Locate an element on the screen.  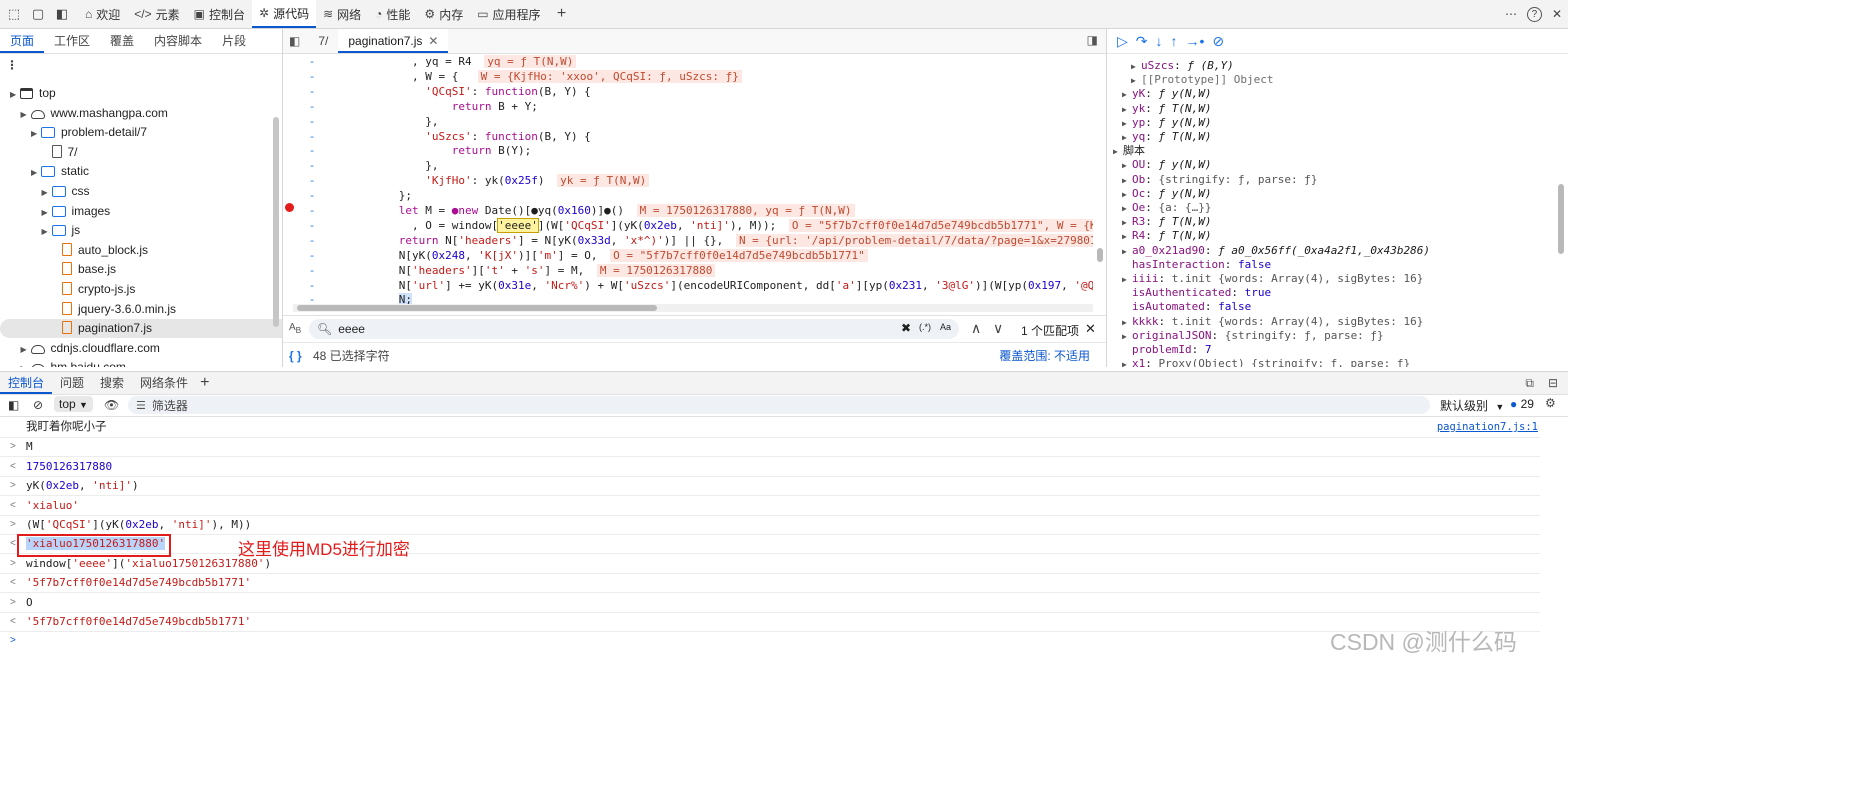
editor-vertical-scrollbar is located at coordinates (1100, 179).